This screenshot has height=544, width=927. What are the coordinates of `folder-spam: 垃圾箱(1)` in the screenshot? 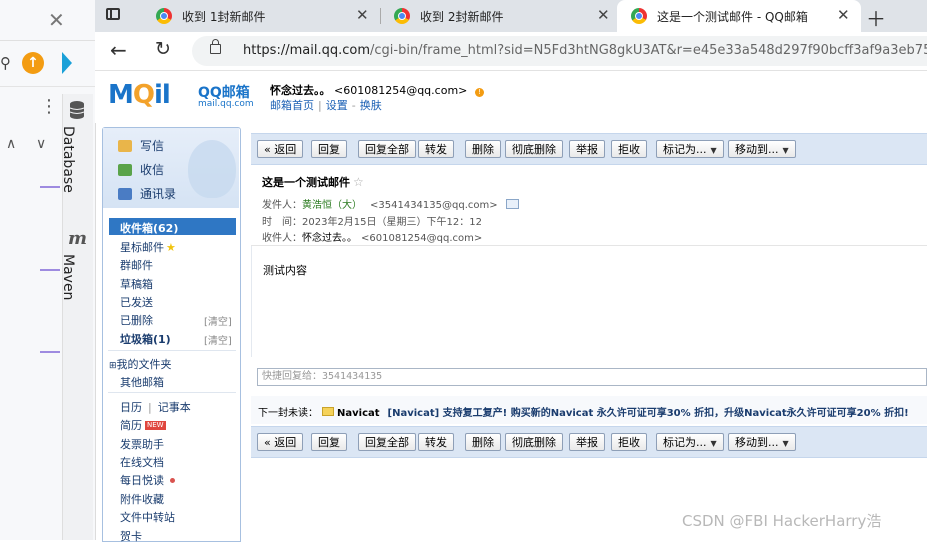 It's located at (145, 339).